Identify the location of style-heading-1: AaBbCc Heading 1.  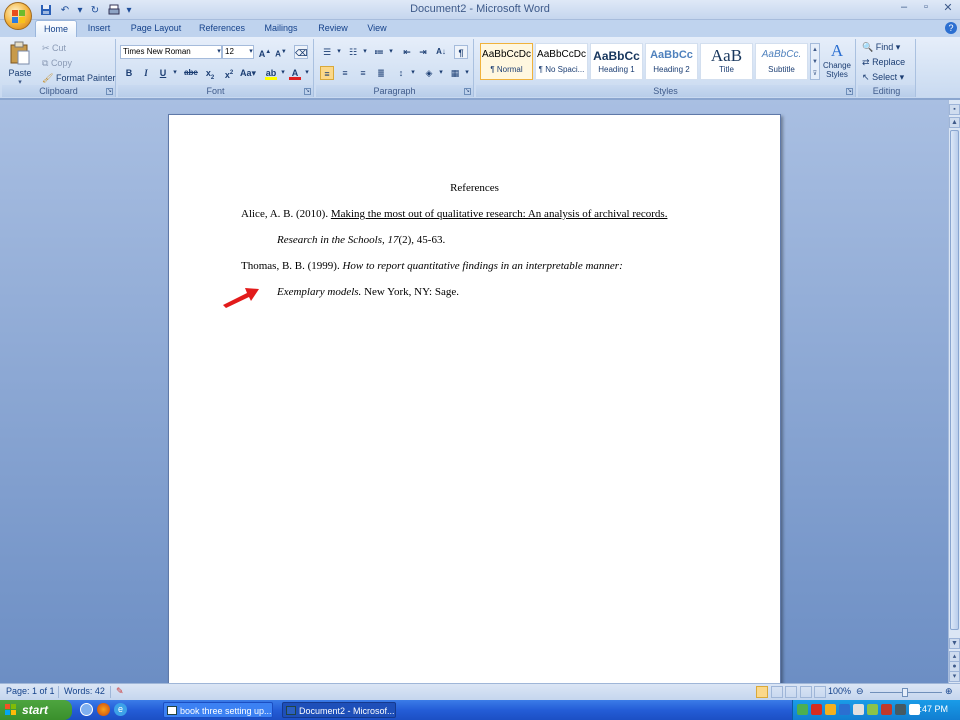
(616, 61).